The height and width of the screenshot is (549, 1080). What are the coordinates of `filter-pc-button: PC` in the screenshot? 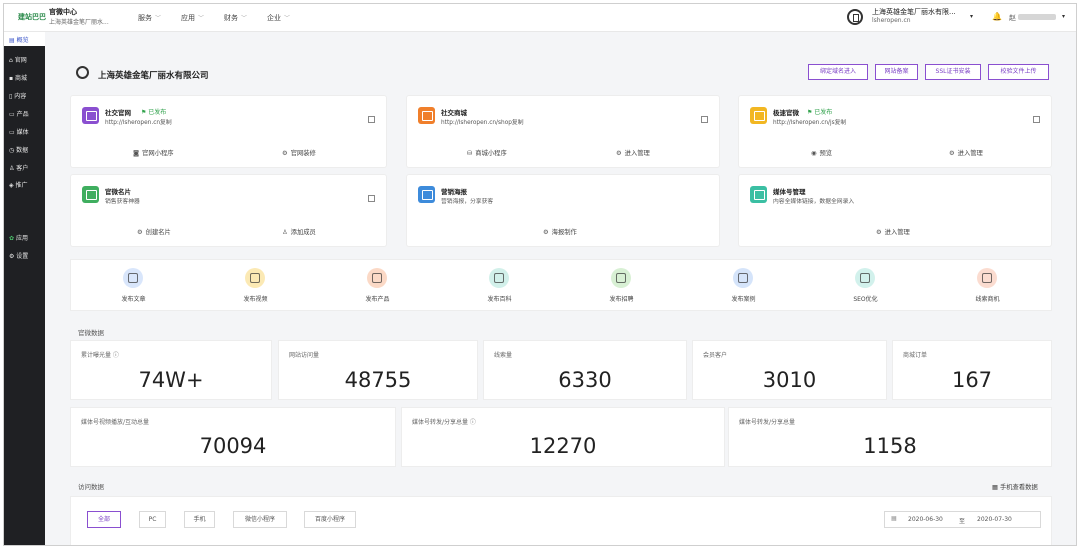 It's located at (152, 519).